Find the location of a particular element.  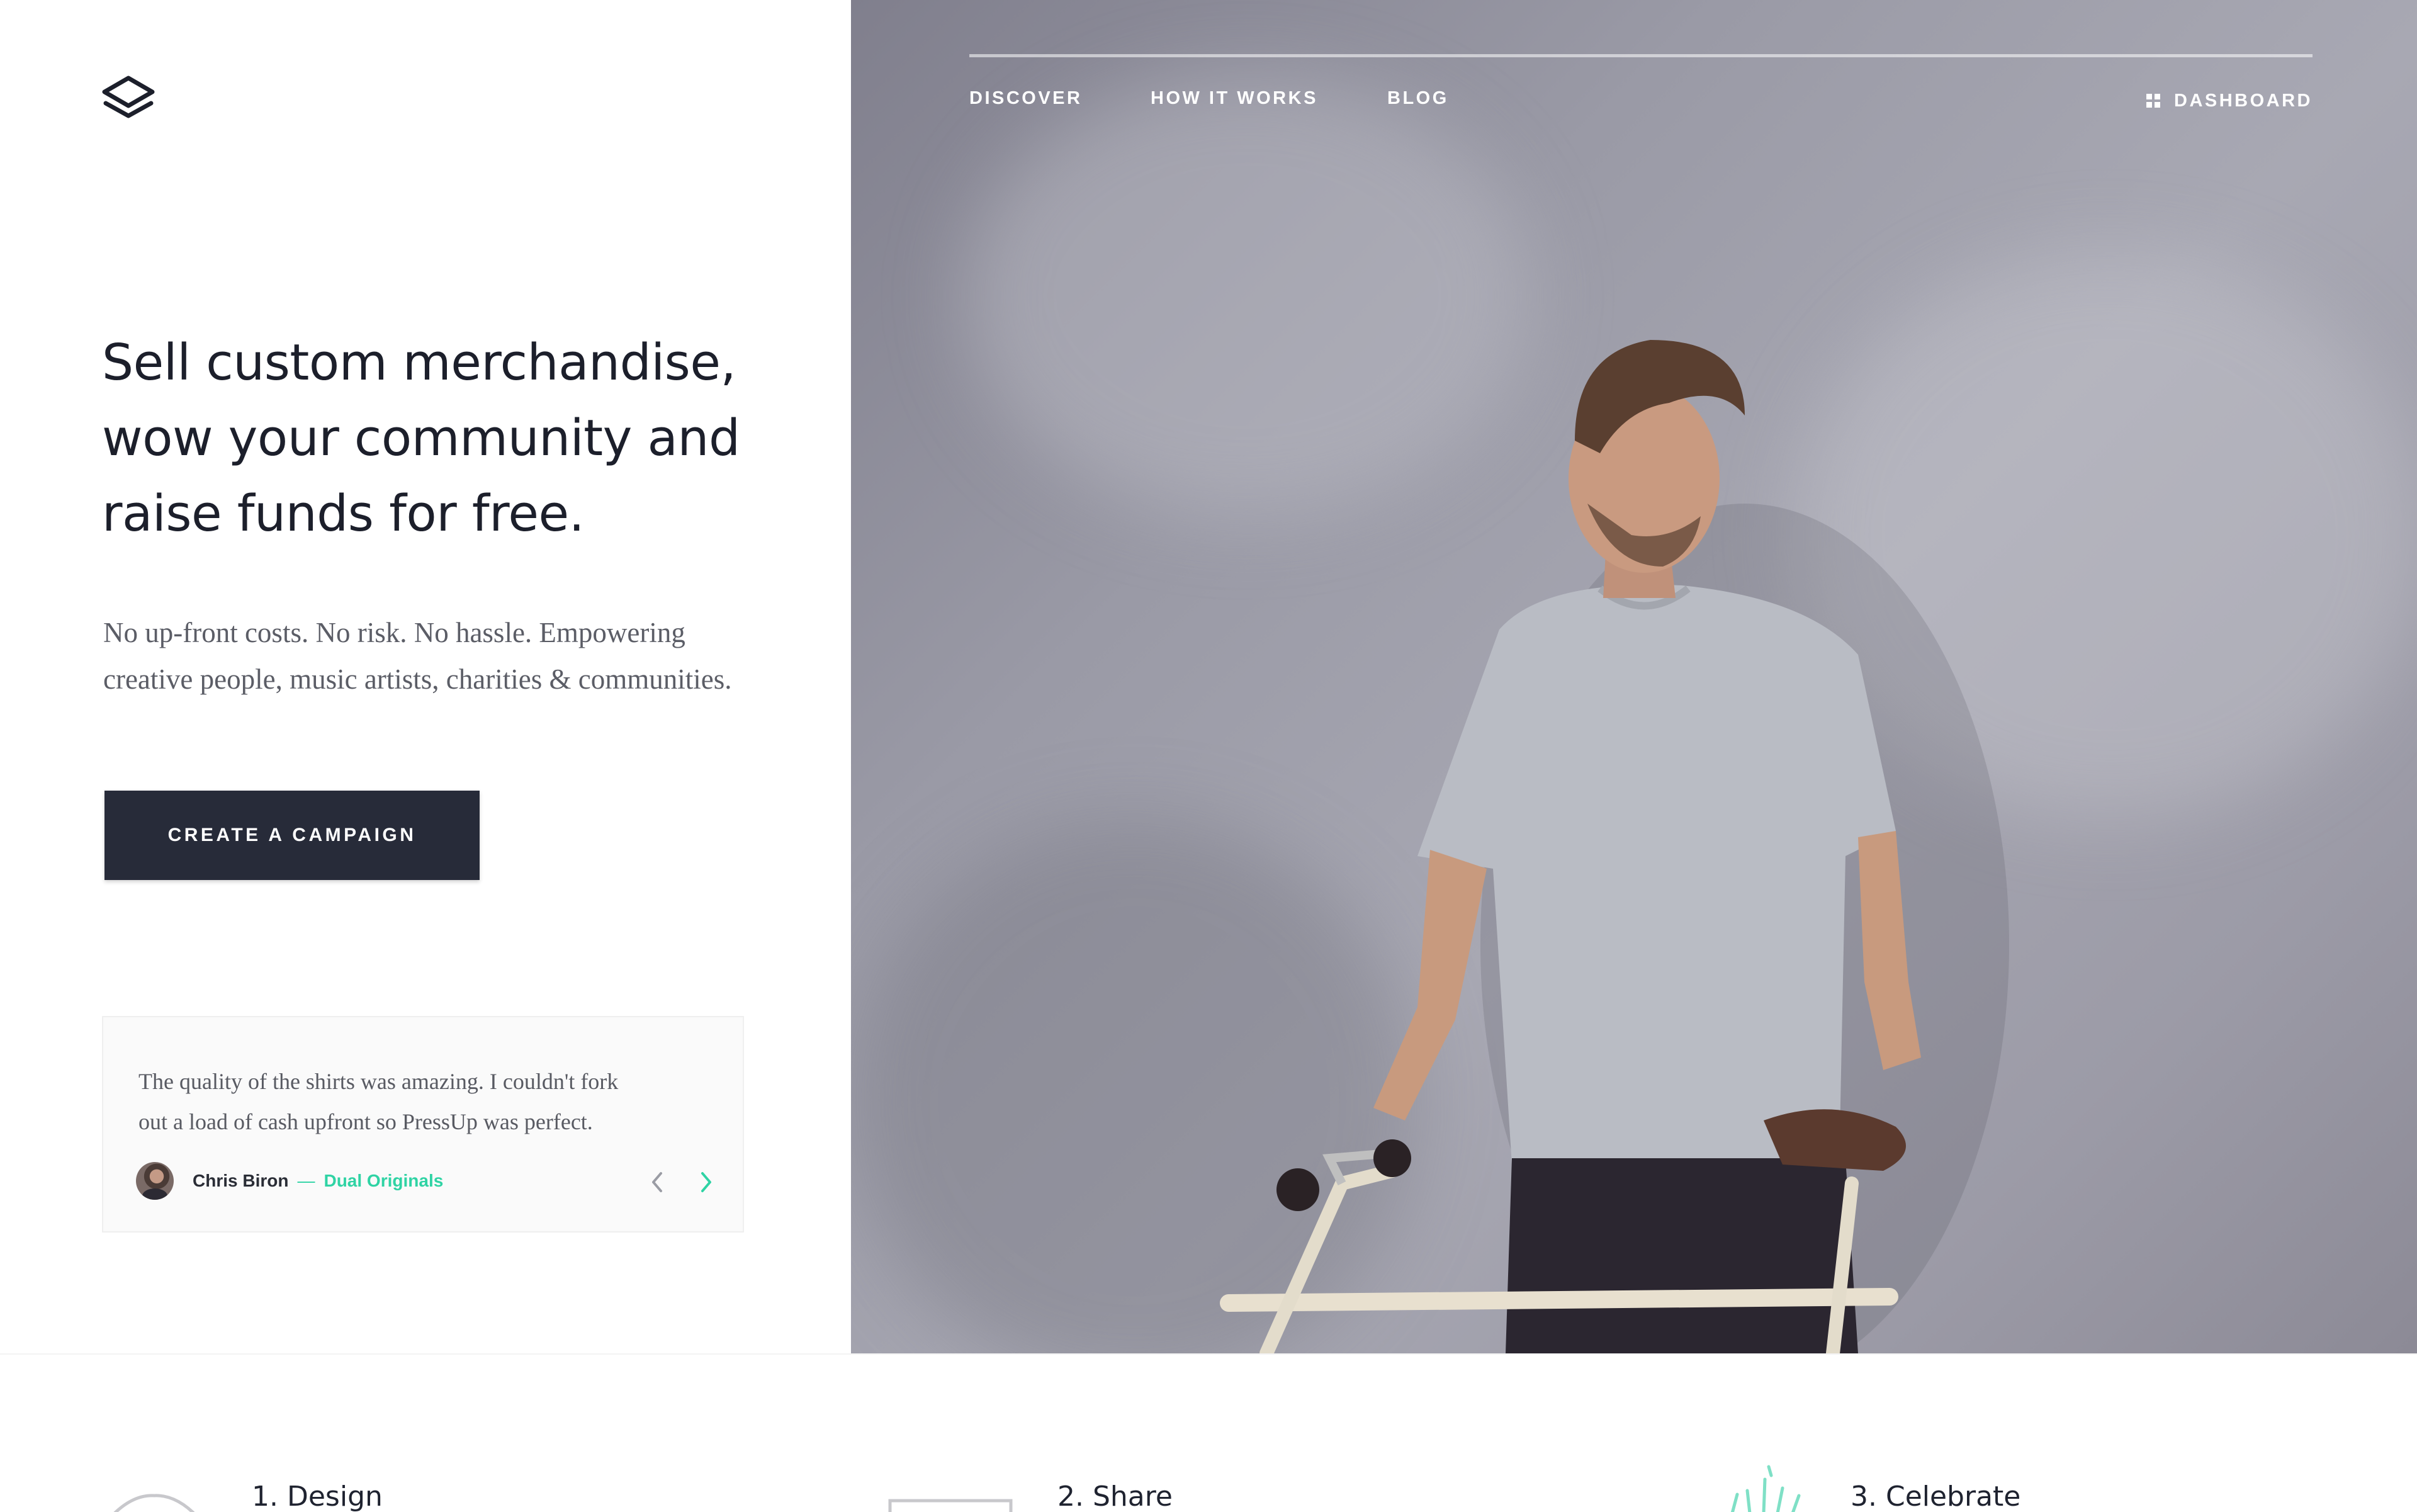

steps-section: 1. Design 2. Share 3. Celebrate is located at coordinates (1208, 1432).